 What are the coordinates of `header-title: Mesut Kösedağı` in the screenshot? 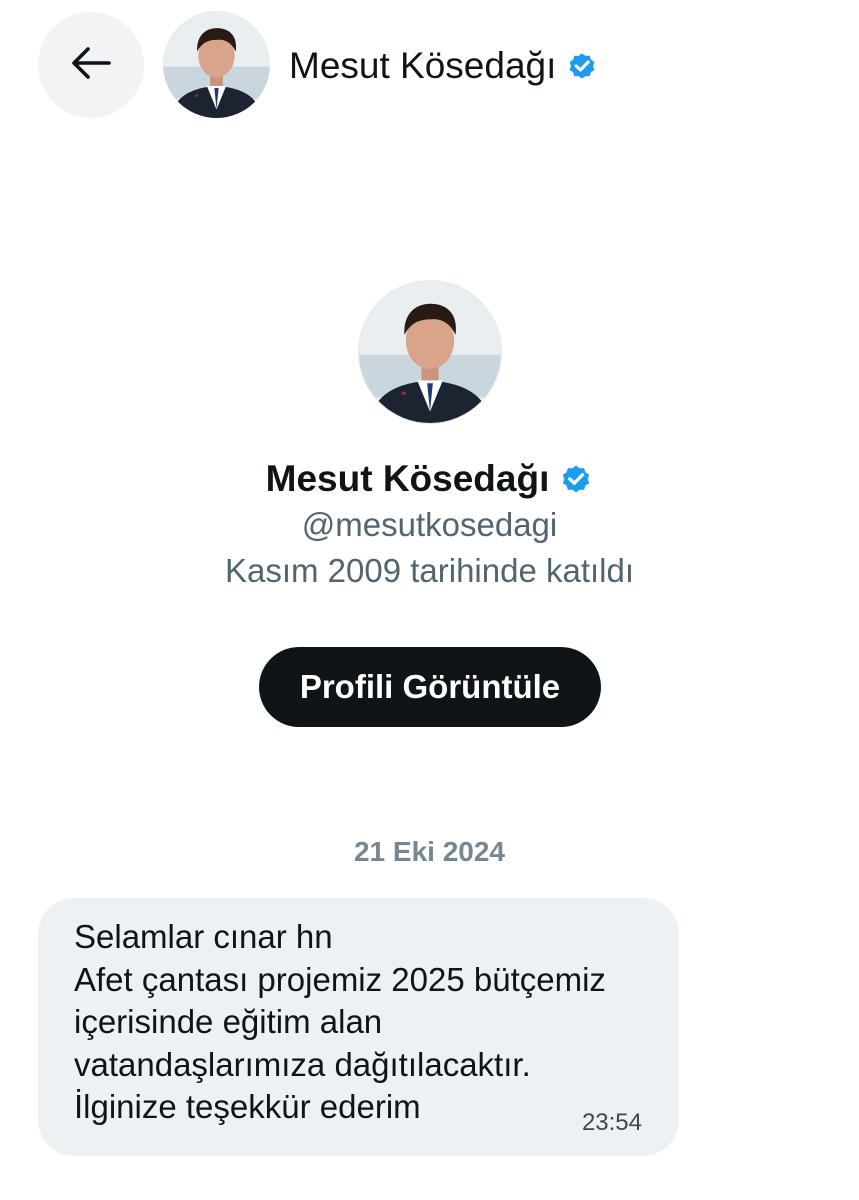 It's located at (443, 66).